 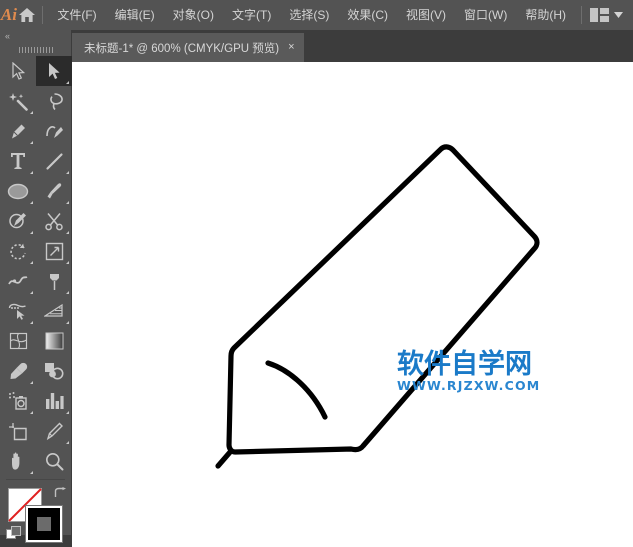 I want to click on menu-effect: 效果(C), so click(x=367, y=15).